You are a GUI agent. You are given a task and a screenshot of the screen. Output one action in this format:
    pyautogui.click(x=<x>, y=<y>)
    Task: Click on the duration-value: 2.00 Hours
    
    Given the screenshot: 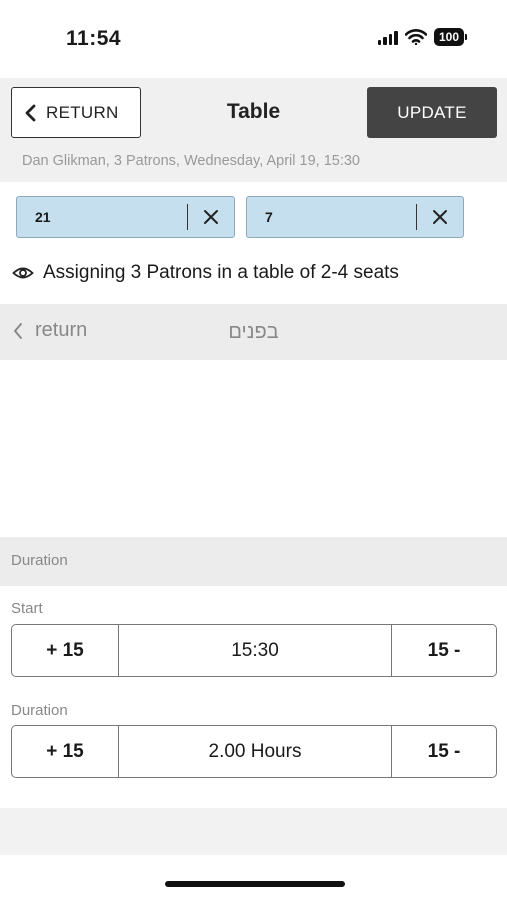 What is the action you would take?
    pyautogui.click(x=255, y=751)
    